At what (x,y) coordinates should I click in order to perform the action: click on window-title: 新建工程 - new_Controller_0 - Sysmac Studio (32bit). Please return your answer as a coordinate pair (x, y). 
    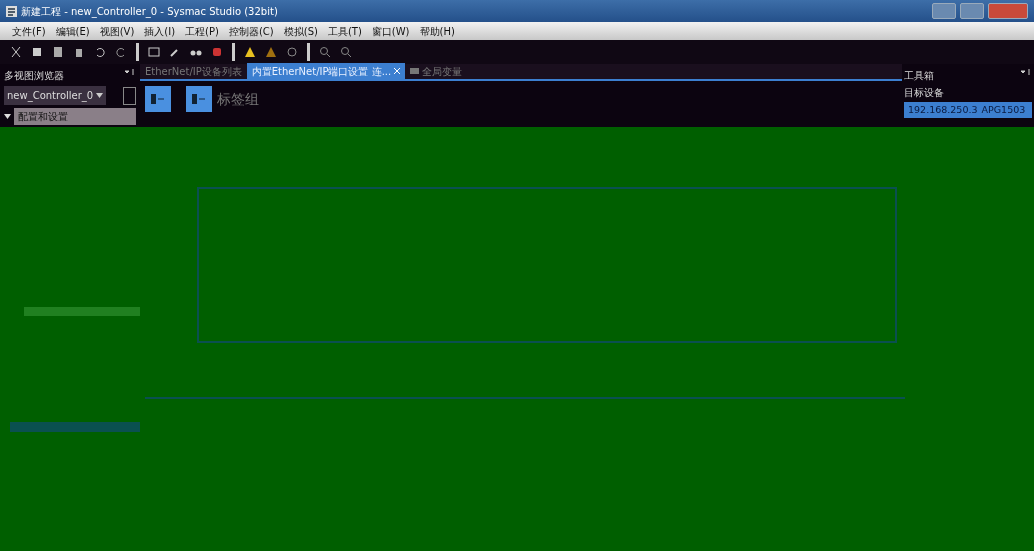
    Looking at the image, I should click on (149, 11).